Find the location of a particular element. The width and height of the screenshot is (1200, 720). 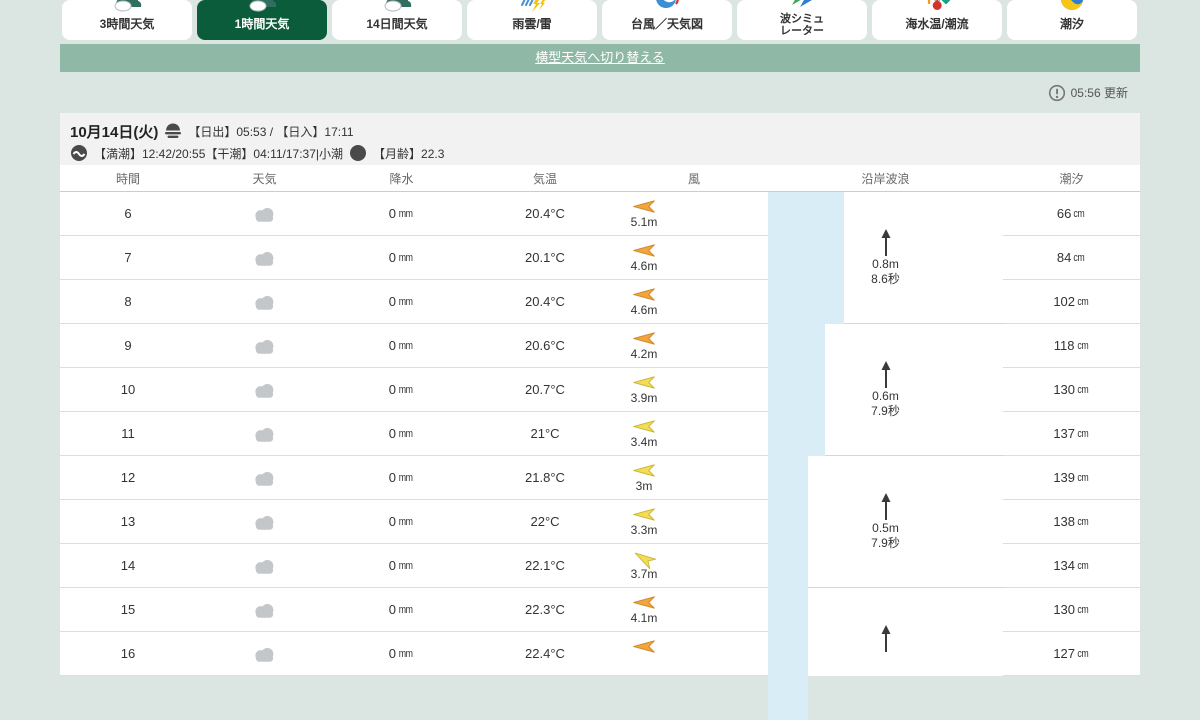

hour-cell: 9 is located at coordinates (128, 346).